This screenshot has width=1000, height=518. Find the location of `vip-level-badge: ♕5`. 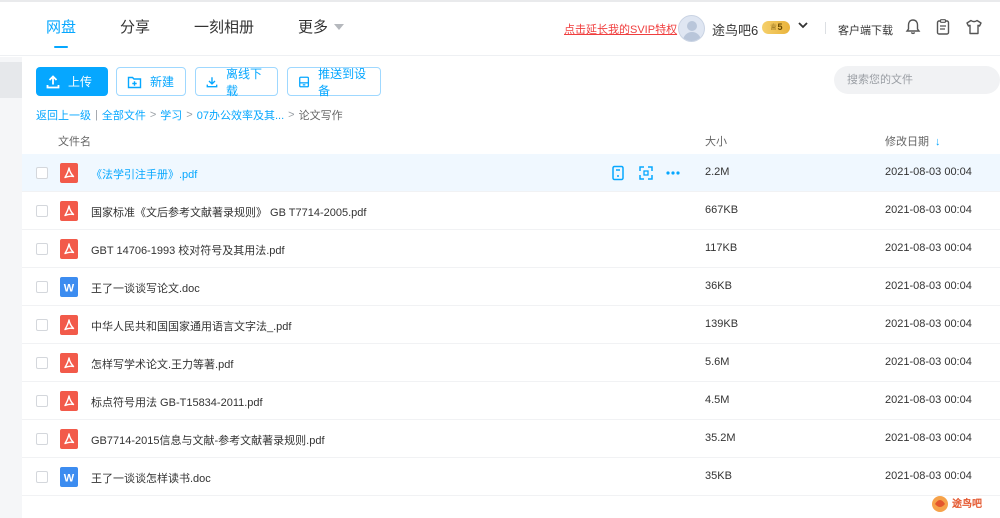

vip-level-badge: ♕5 is located at coordinates (776, 27).